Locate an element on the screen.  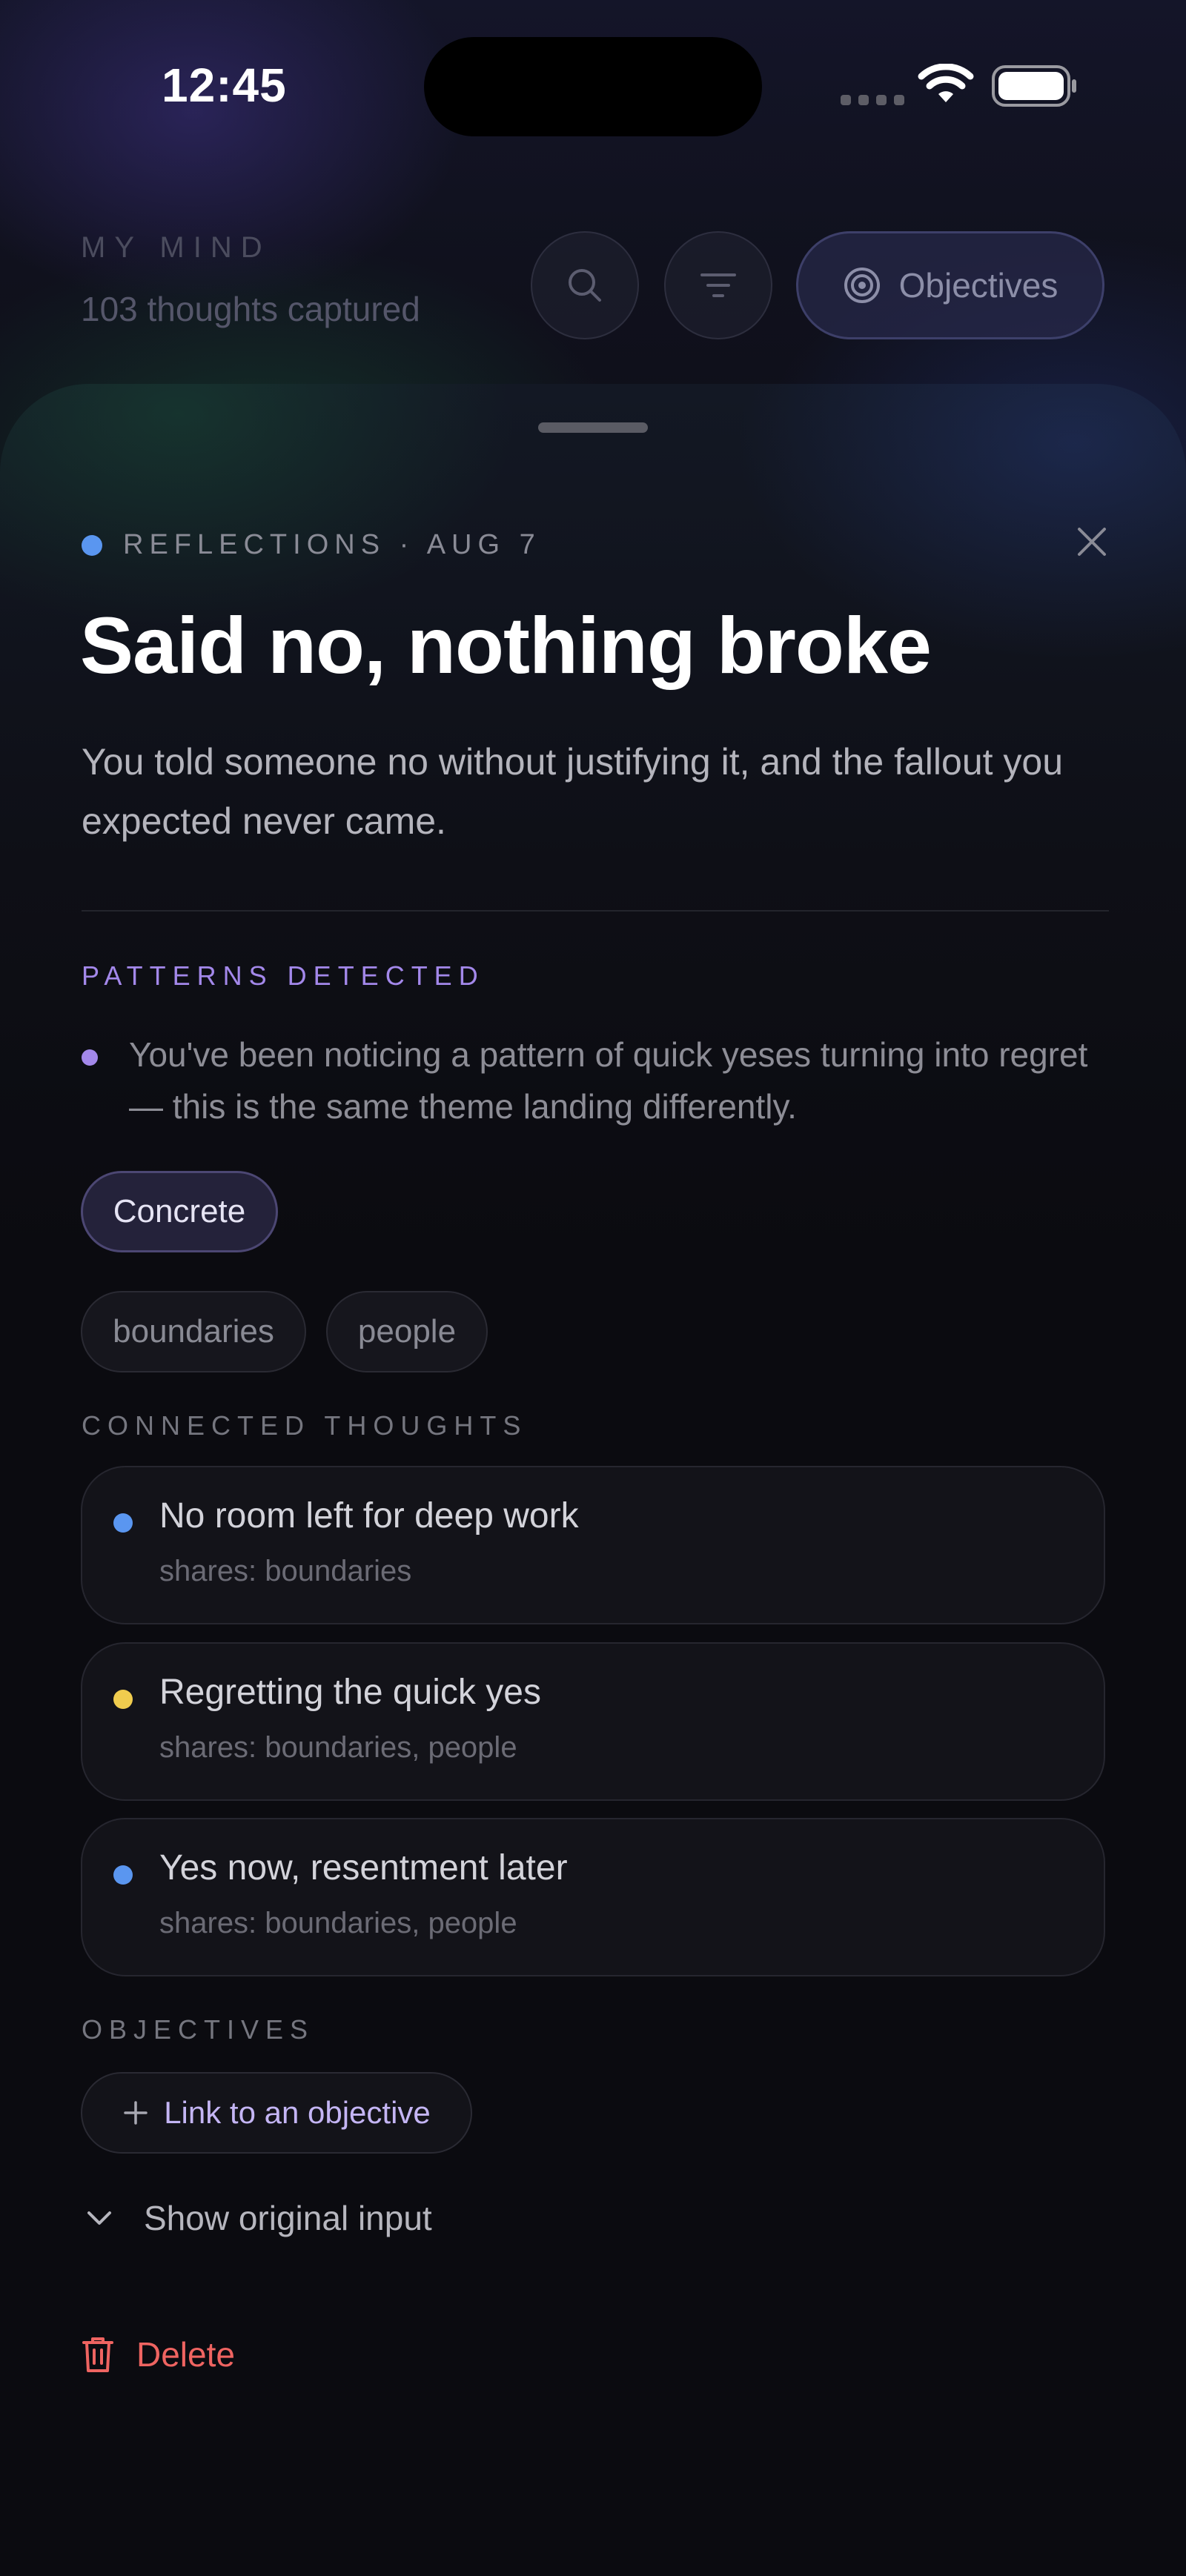
delete-button: Delete is located at coordinates (158, 2354).